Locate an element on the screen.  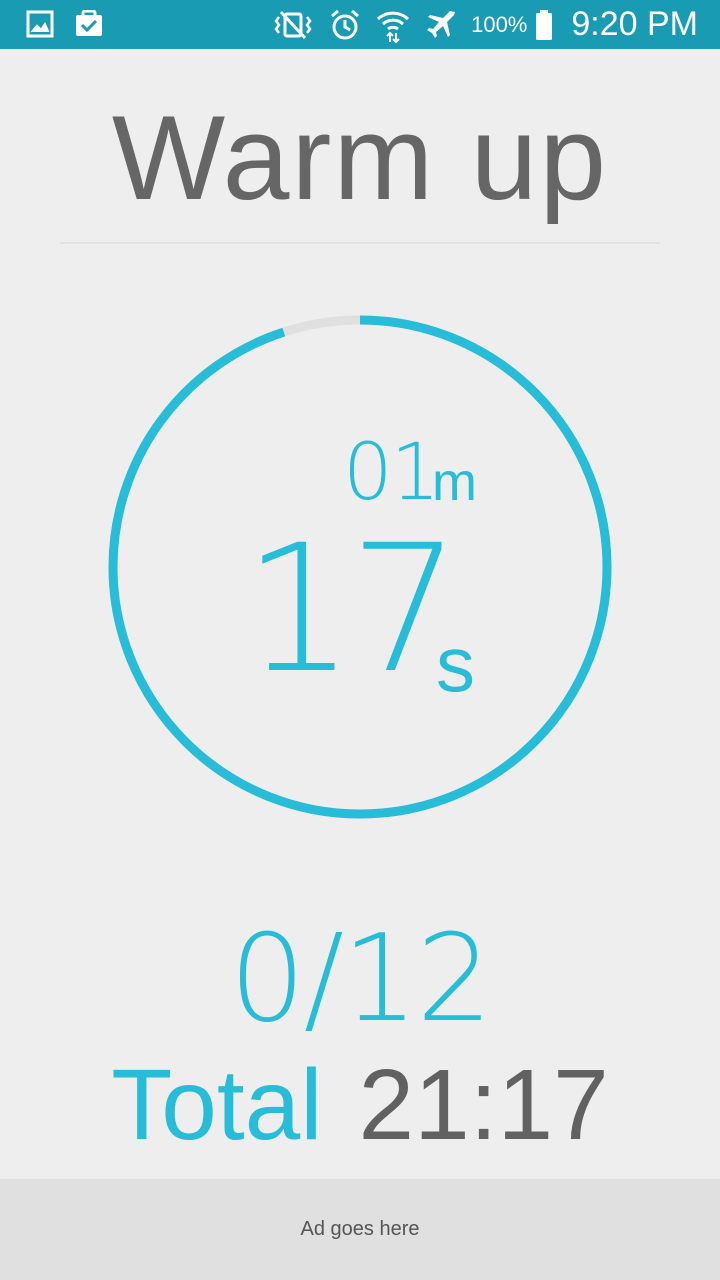
total-label: Total is located at coordinates (217, 1105).